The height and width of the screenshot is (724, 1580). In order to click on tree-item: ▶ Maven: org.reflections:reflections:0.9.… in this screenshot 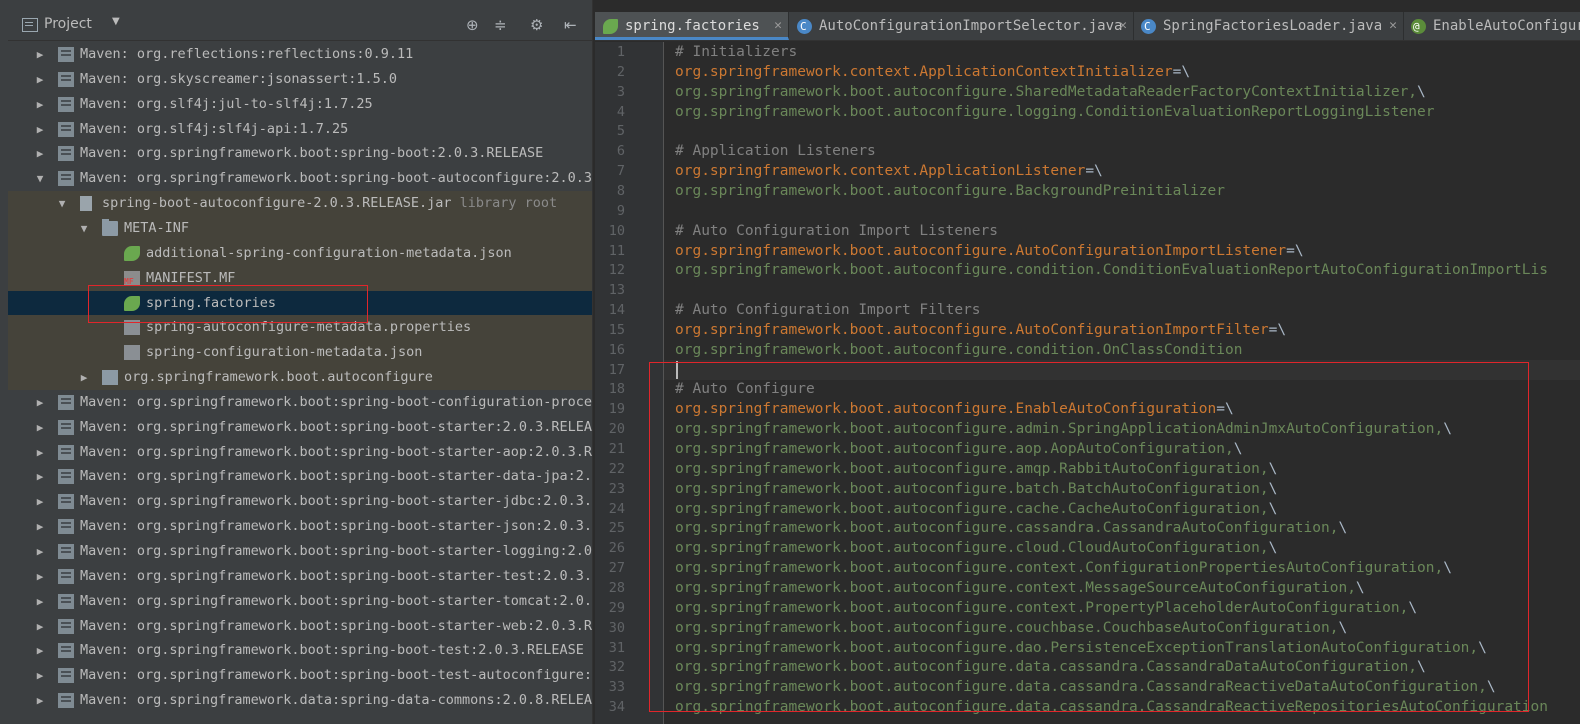, I will do `click(300, 54)`.